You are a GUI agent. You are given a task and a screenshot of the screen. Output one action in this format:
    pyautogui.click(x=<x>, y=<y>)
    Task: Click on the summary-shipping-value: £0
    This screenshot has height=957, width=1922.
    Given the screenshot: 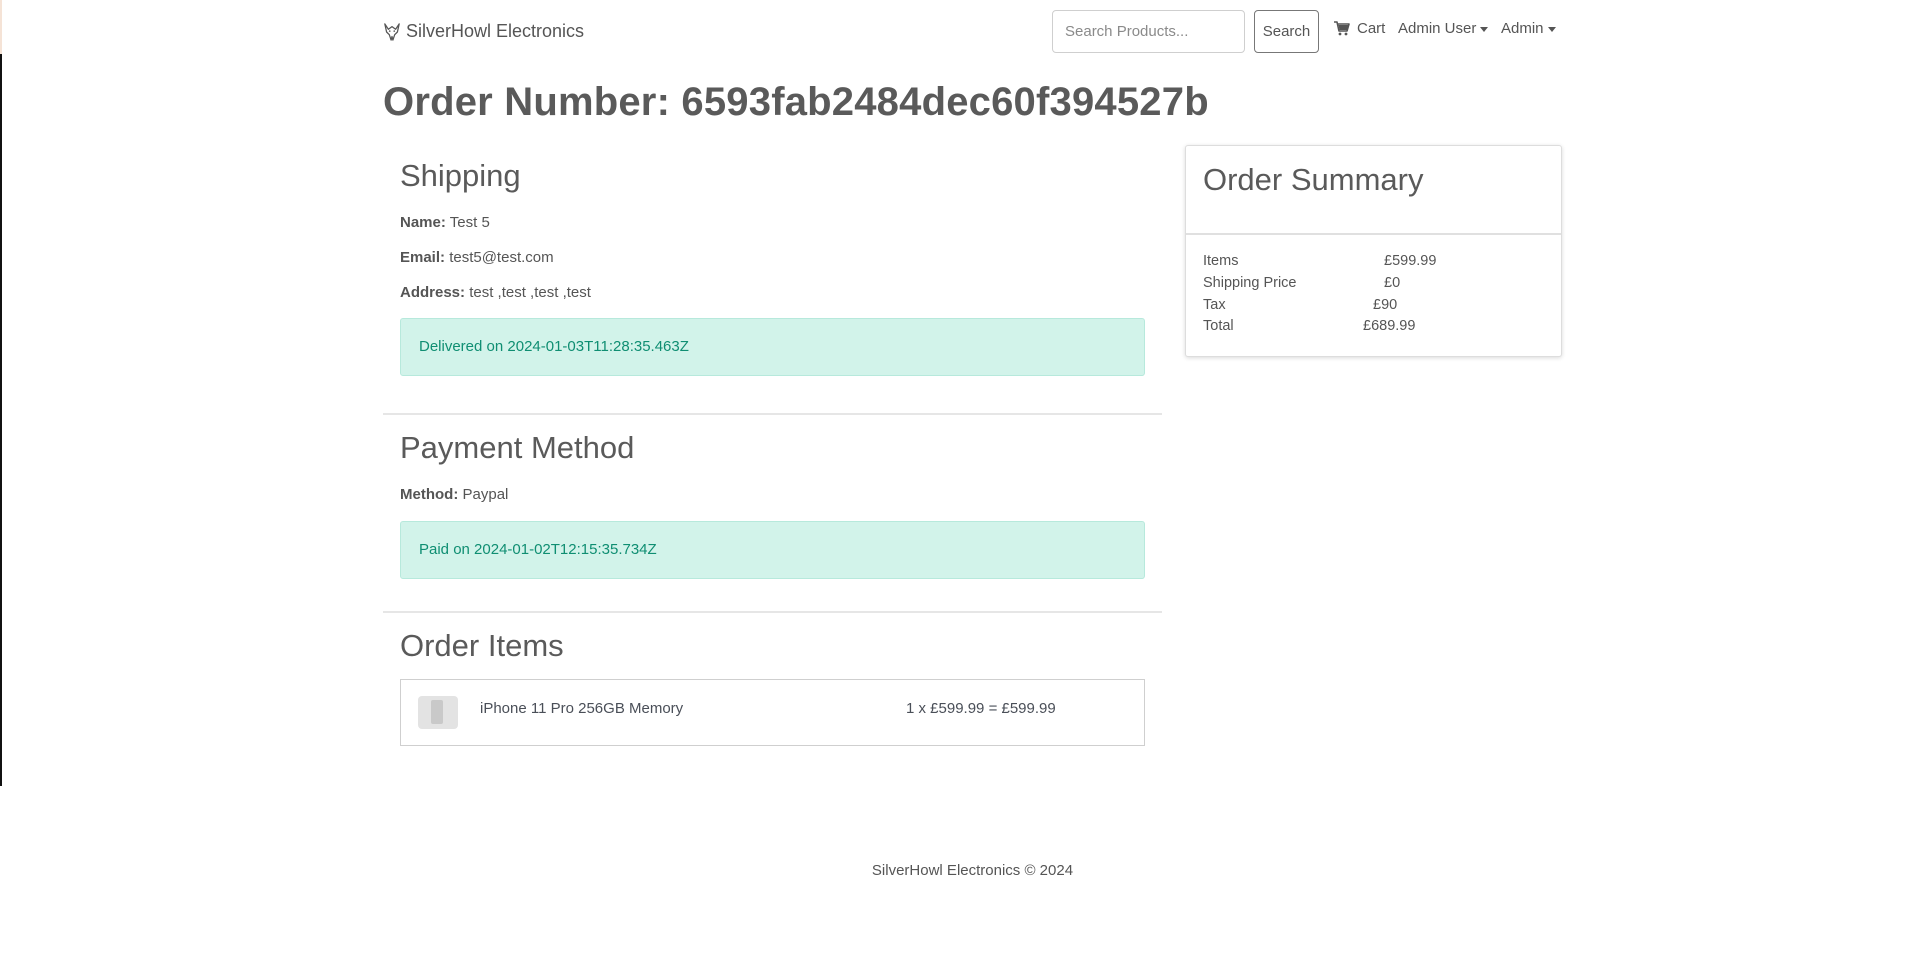 What is the action you would take?
    pyautogui.click(x=1392, y=283)
    